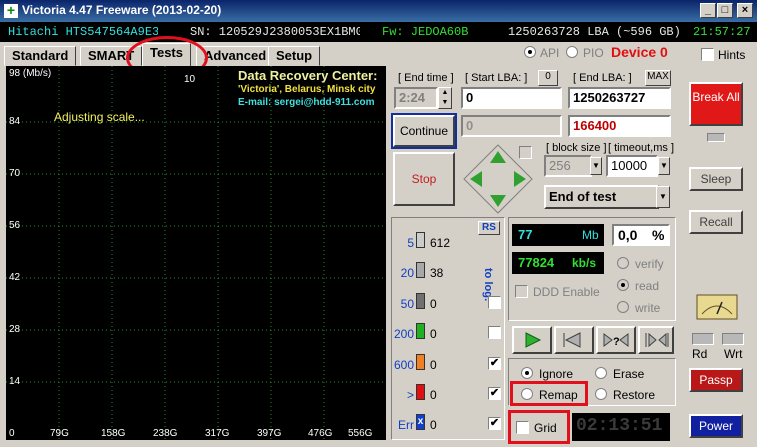  Describe the element at coordinates (623, 263) in the screenshot. I see `verify-radio` at that location.